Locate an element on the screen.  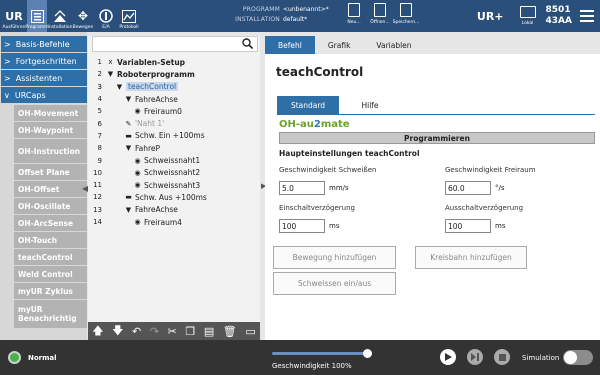
urcap-offset-plane: Offset Plane is located at coordinates (50, 172).